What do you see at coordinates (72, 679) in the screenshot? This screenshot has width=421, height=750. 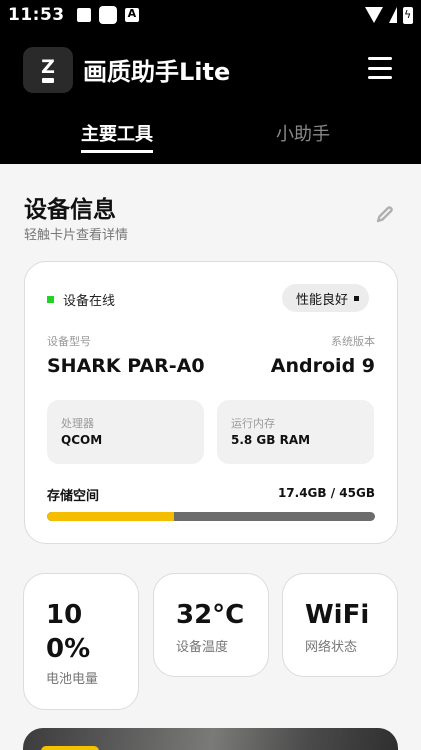 I see `battery-label: 电池电量` at bounding box center [72, 679].